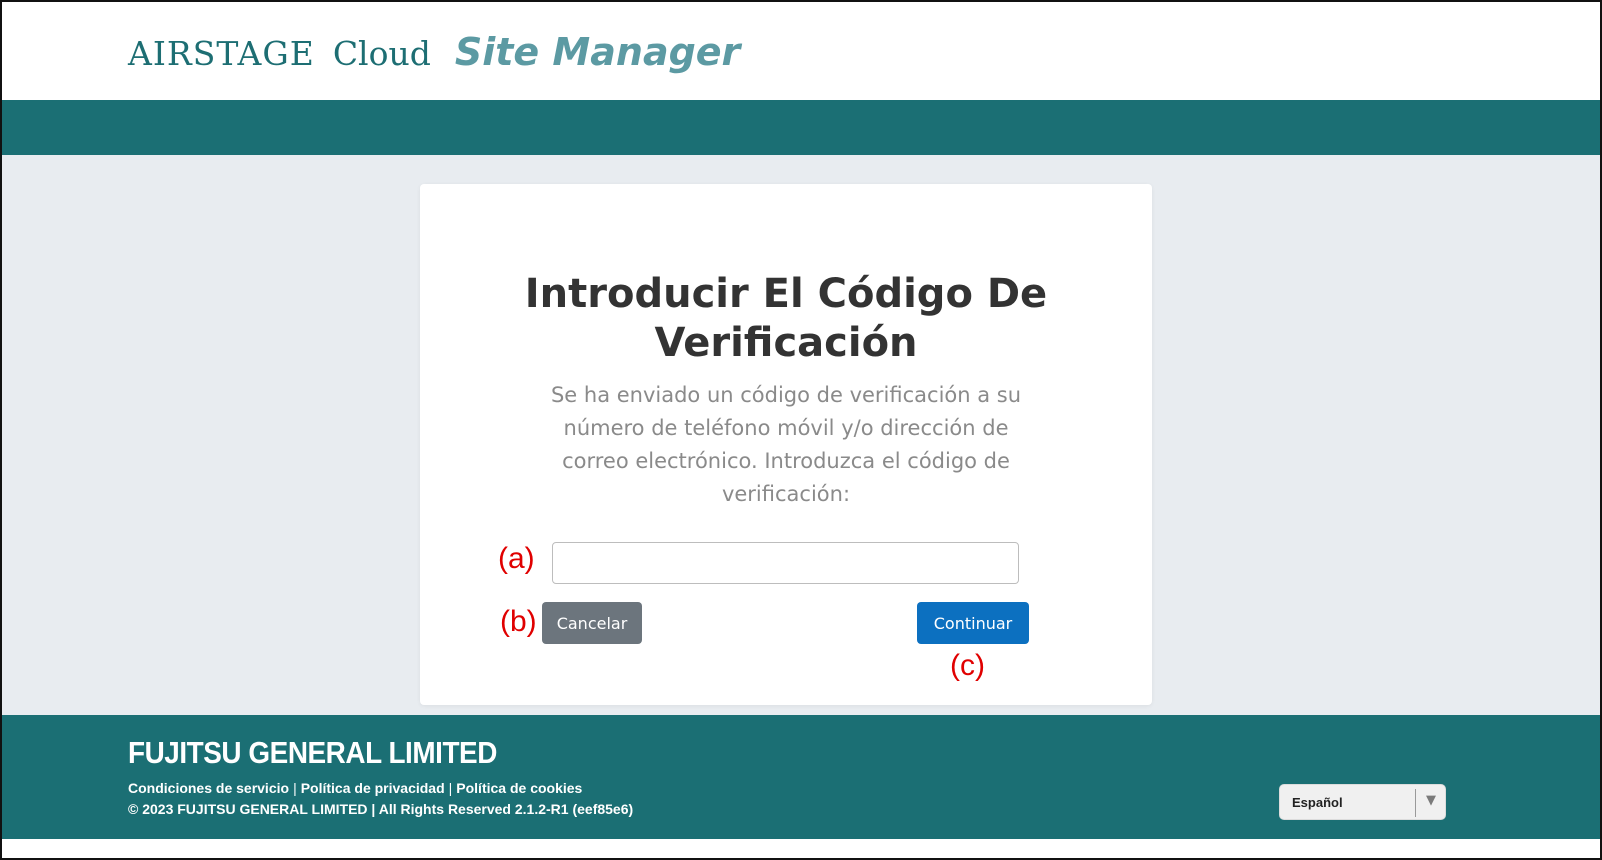 The height and width of the screenshot is (860, 1602). Describe the element at coordinates (208, 788) in the screenshot. I see `terms-of-service-link: Condiciones de servicio` at that location.